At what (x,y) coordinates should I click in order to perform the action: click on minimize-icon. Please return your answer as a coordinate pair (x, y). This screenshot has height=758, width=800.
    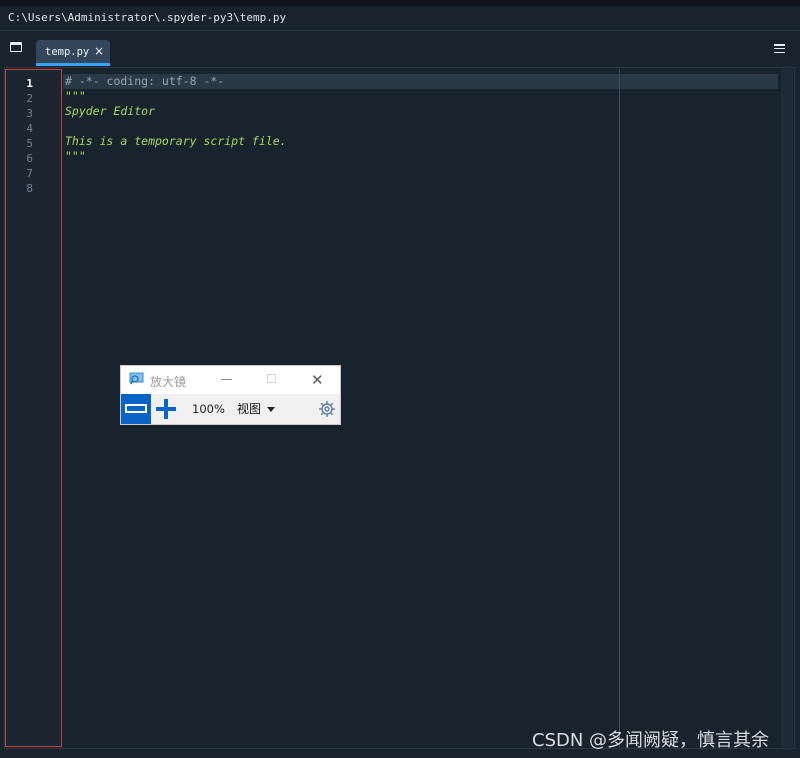
    Looking at the image, I should click on (226, 379).